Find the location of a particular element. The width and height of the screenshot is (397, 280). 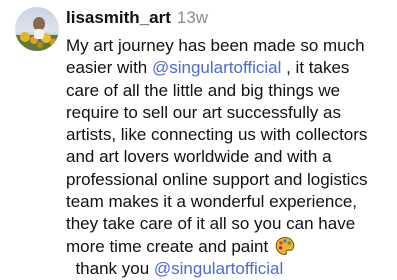

timestamp: 13w is located at coordinates (192, 17).